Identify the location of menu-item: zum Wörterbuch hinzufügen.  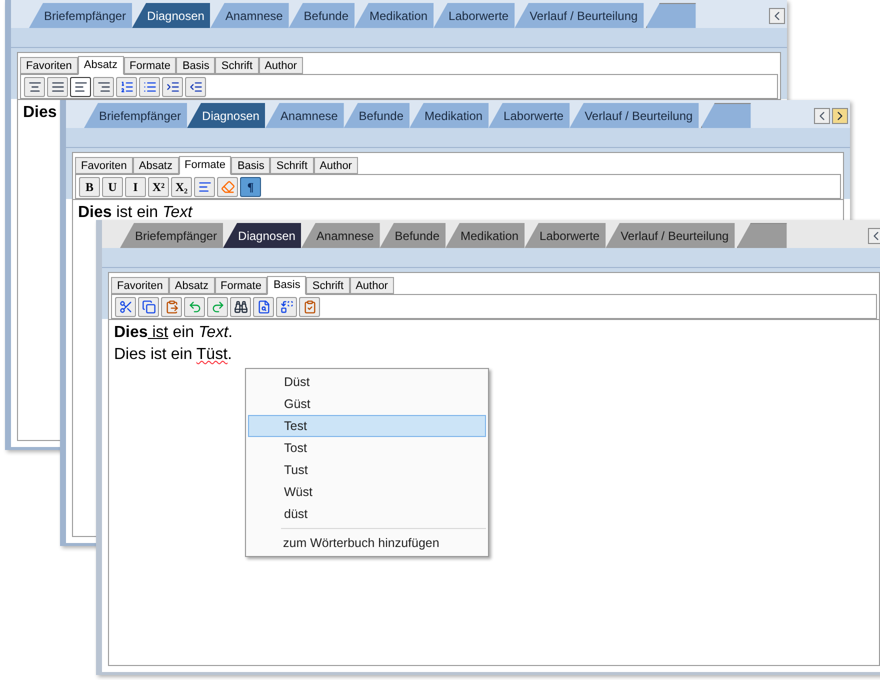
(367, 543).